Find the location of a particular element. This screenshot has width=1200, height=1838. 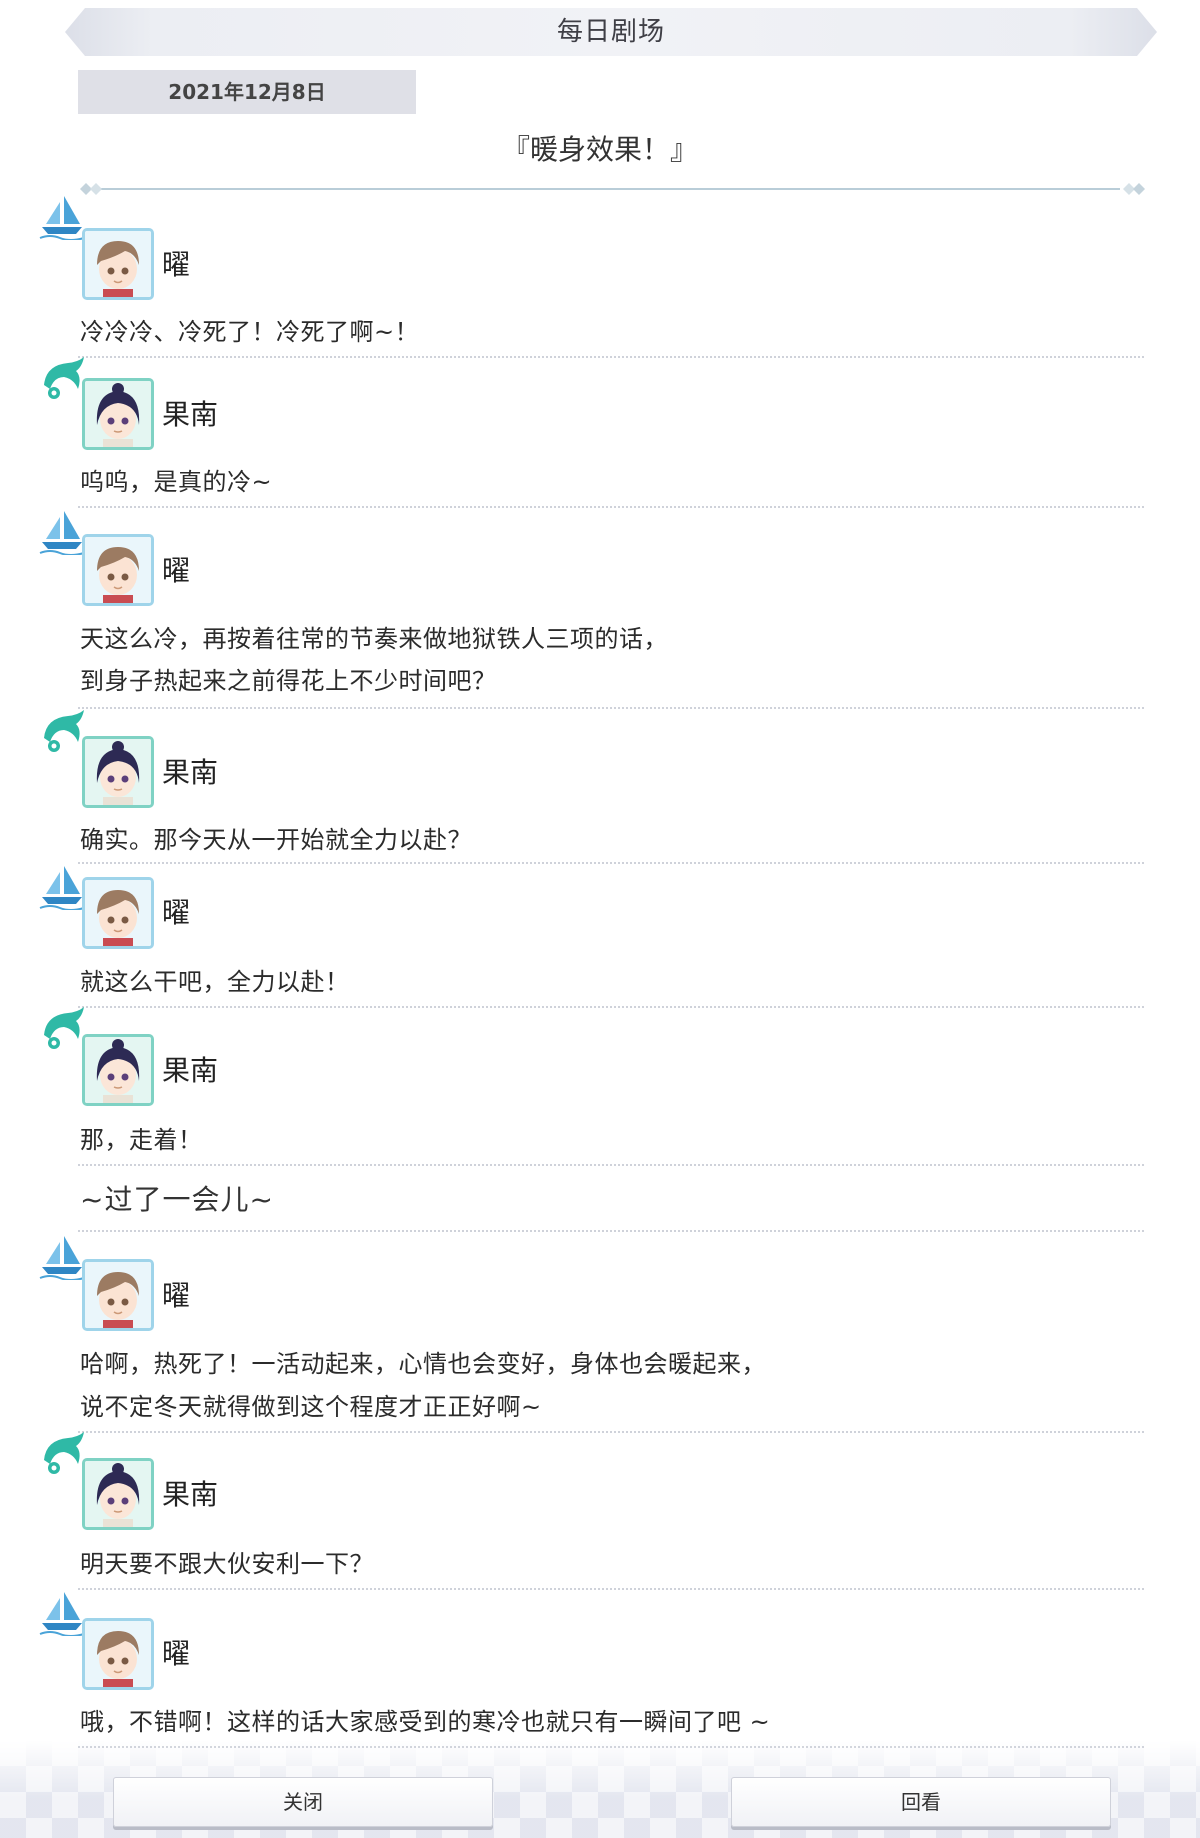

date-label: 2021年12月8日 is located at coordinates (247, 92).